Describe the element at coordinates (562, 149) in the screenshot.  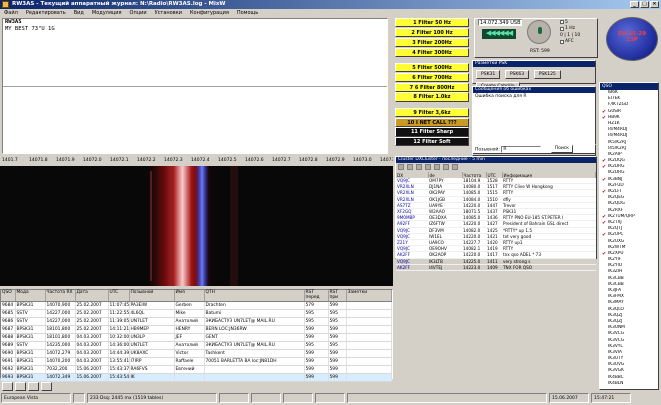
I see `search-button: Поиск` at that location.